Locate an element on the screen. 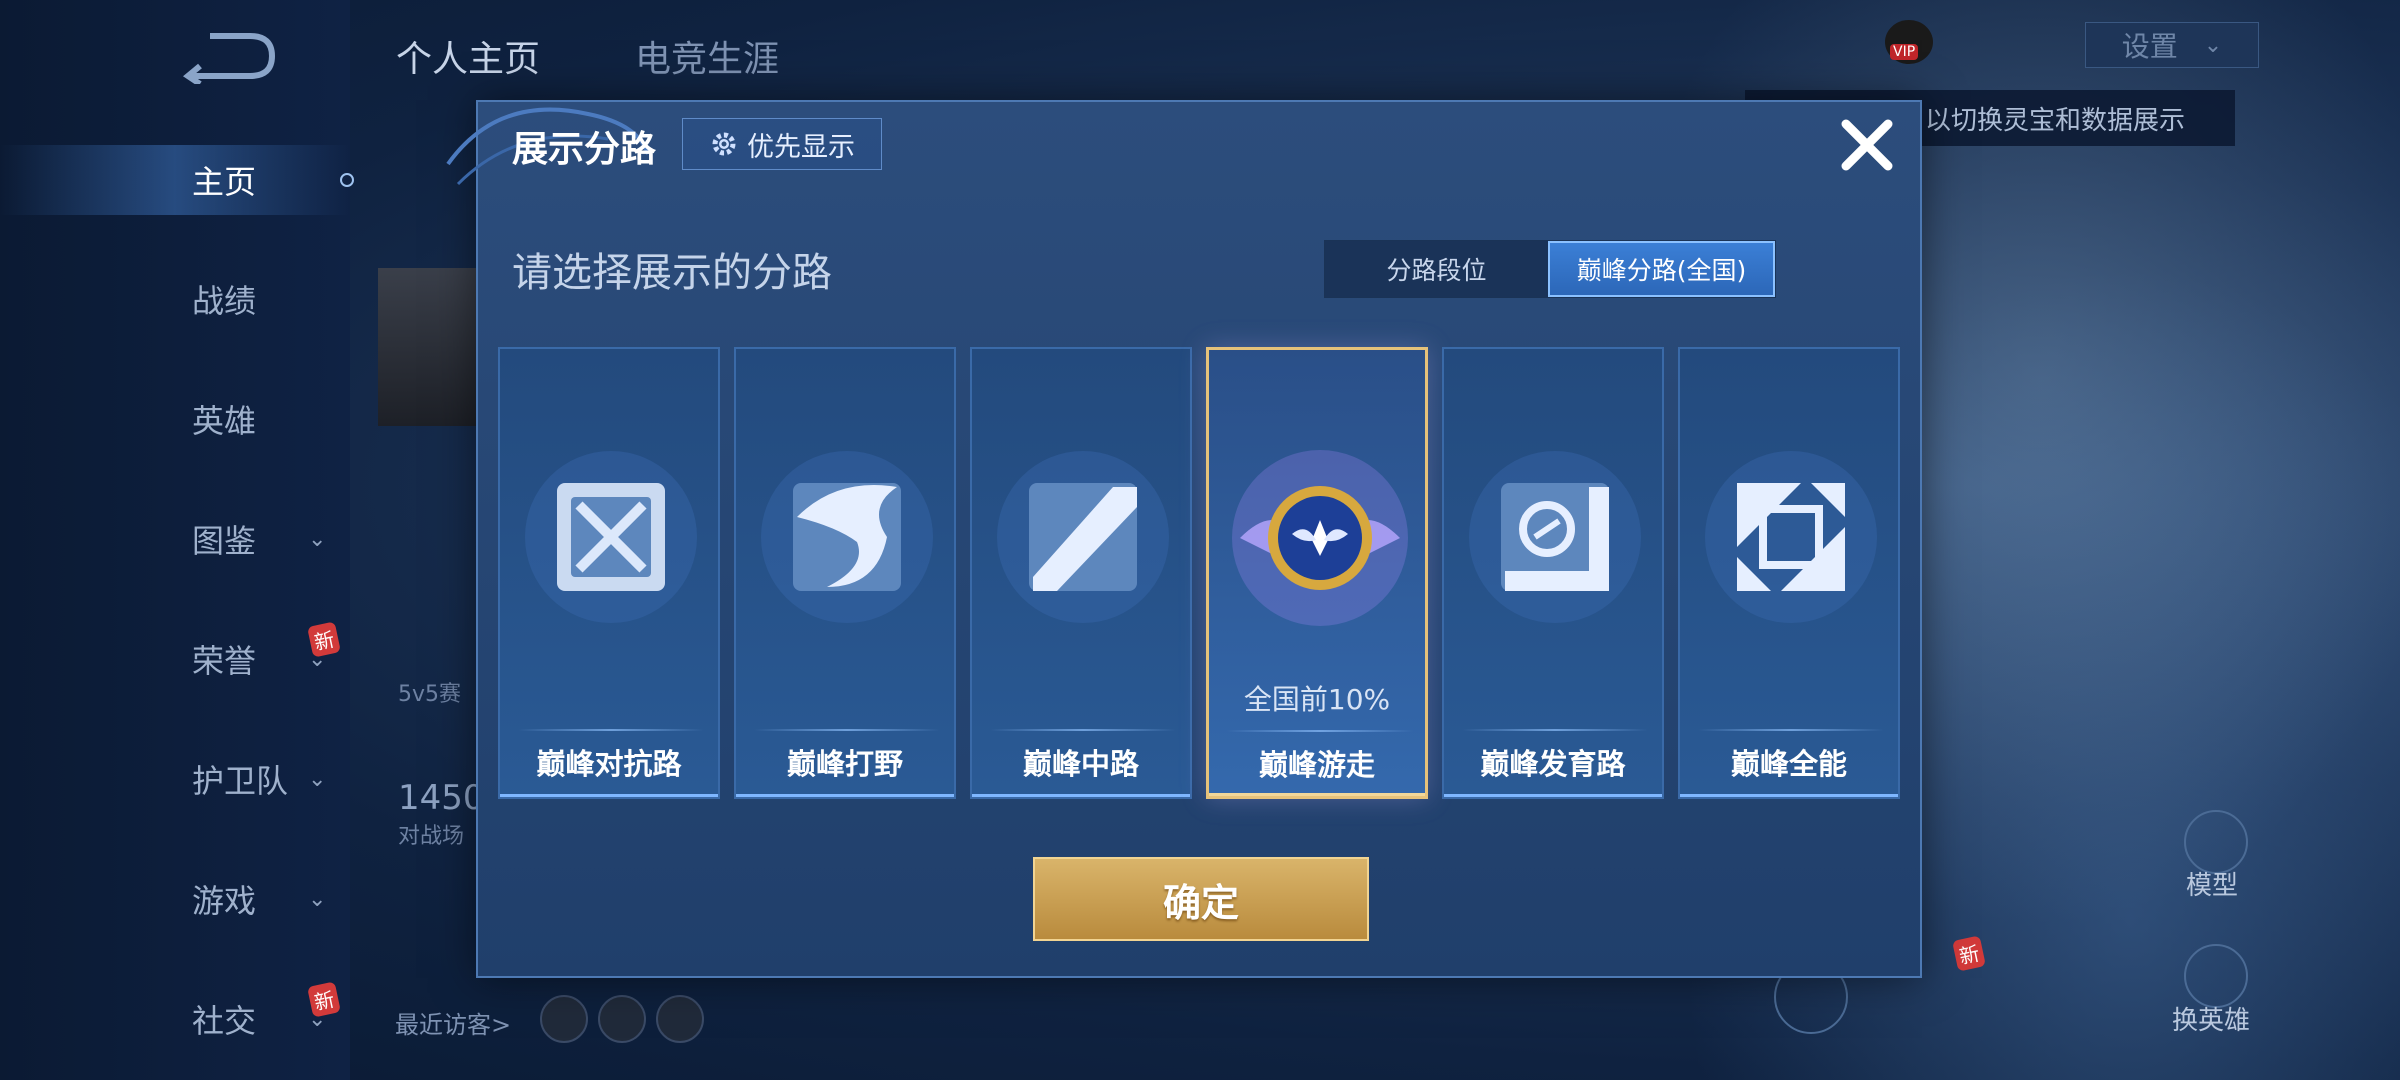 The image size is (2400, 1080). match-count: 1450 is located at coordinates (441, 798).